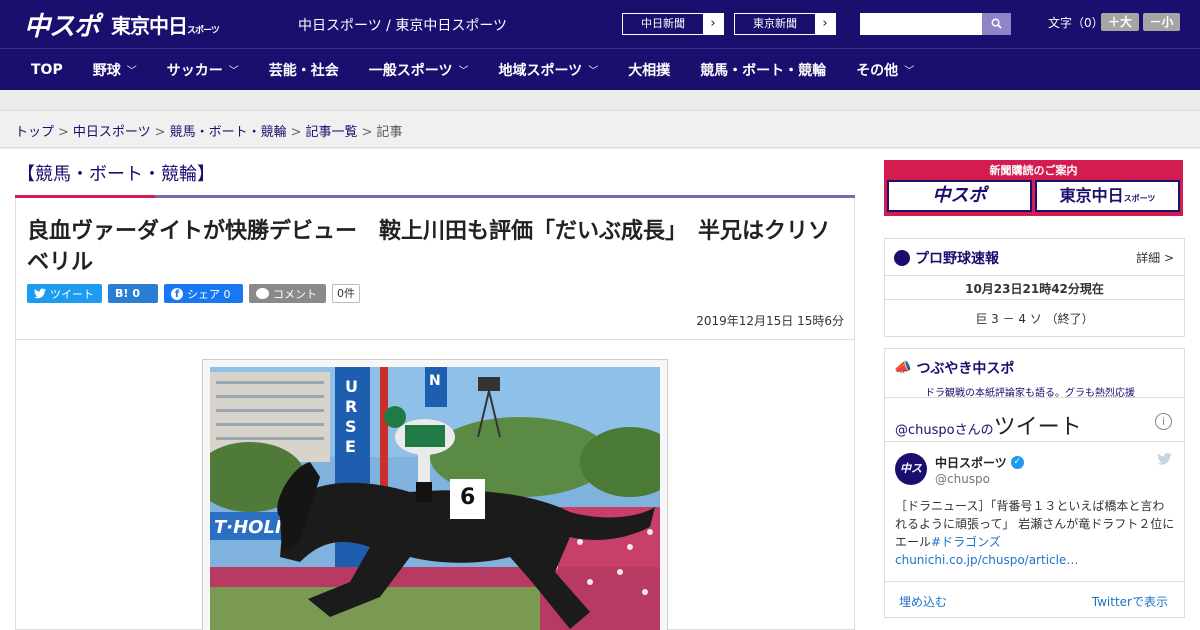  Describe the element at coordinates (1033, 170) in the screenshot. I see `subscription-heading: 新聞購読のご案内` at that location.